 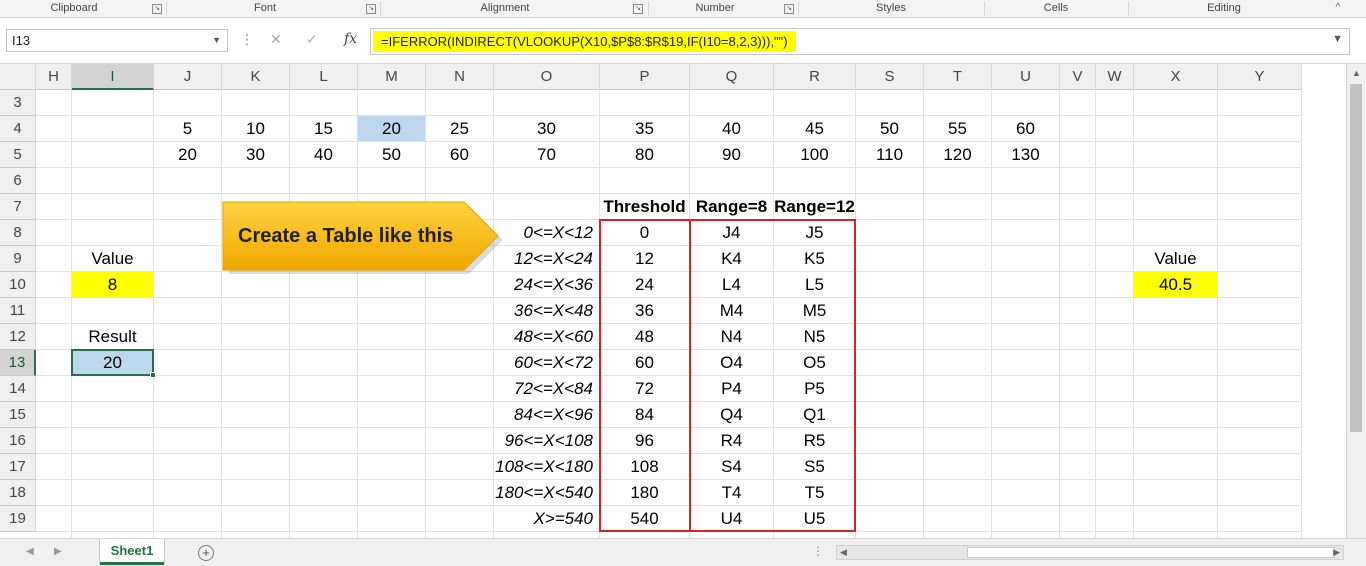 What do you see at coordinates (645, 77) in the screenshot?
I see `column-header-p: P` at bounding box center [645, 77].